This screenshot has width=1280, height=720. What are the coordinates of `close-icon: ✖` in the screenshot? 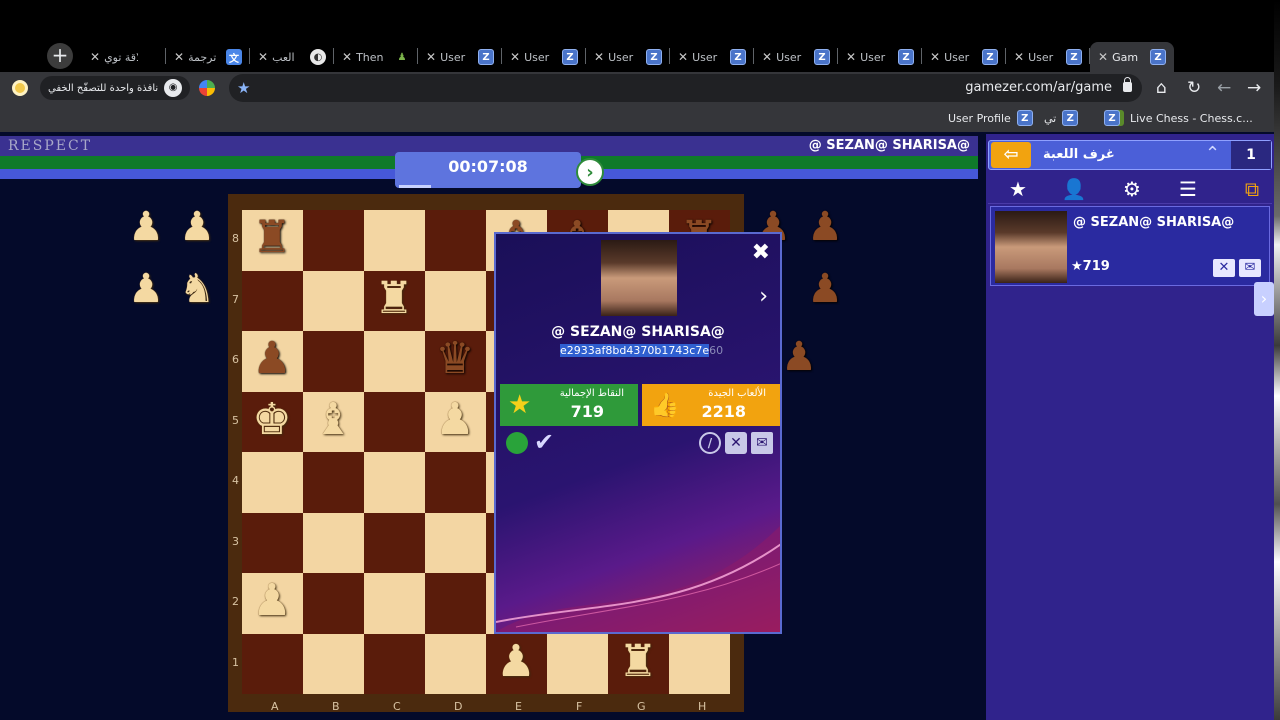 It's located at (761, 252).